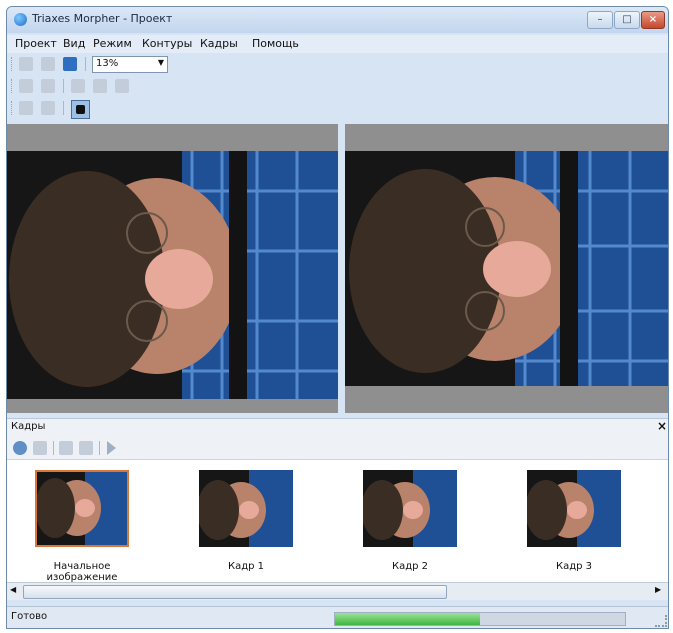 The height and width of the screenshot is (633, 673). I want to click on eraser-icon, so click(122, 86).